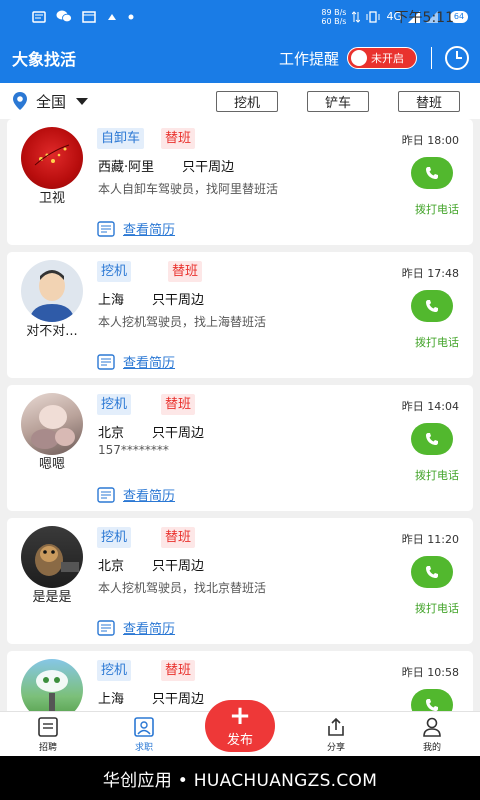 This screenshot has height=800, width=480. What do you see at coordinates (51, 198) in the screenshot?
I see `user-name: 卫视` at bounding box center [51, 198].